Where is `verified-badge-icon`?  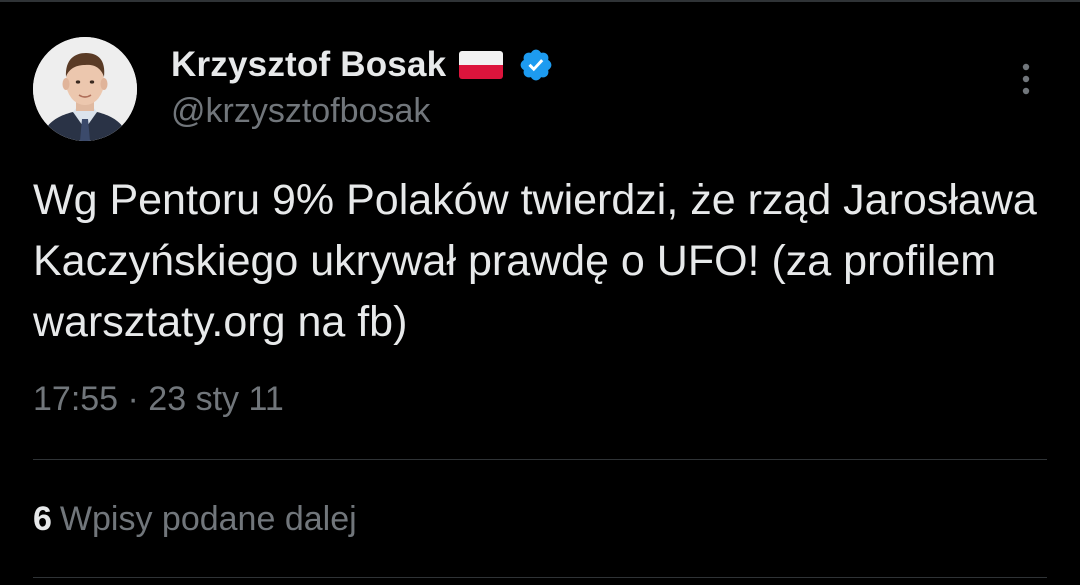 verified-badge-icon is located at coordinates (536, 65).